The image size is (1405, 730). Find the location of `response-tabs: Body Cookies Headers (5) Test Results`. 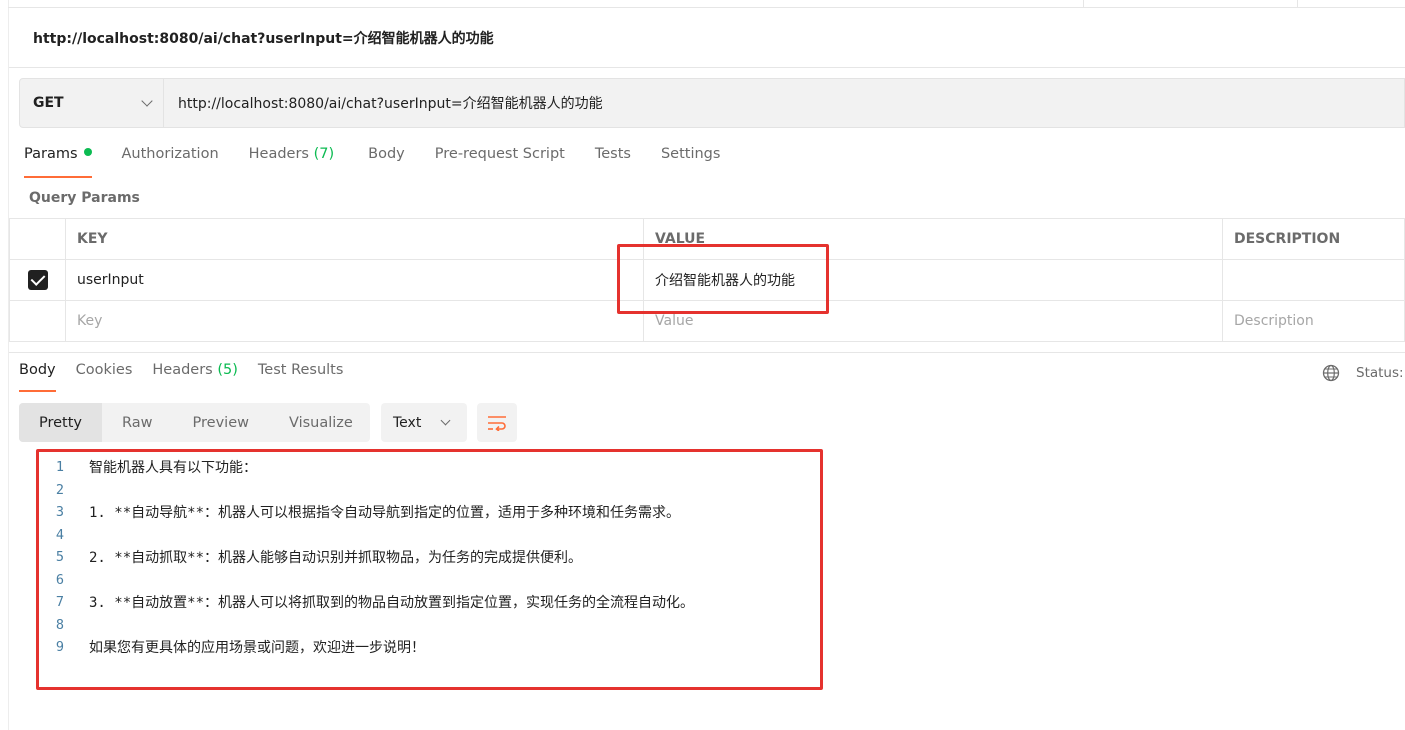

response-tabs: Body Cookies Headers (5) Test Results is located at coordinates (191, 377).